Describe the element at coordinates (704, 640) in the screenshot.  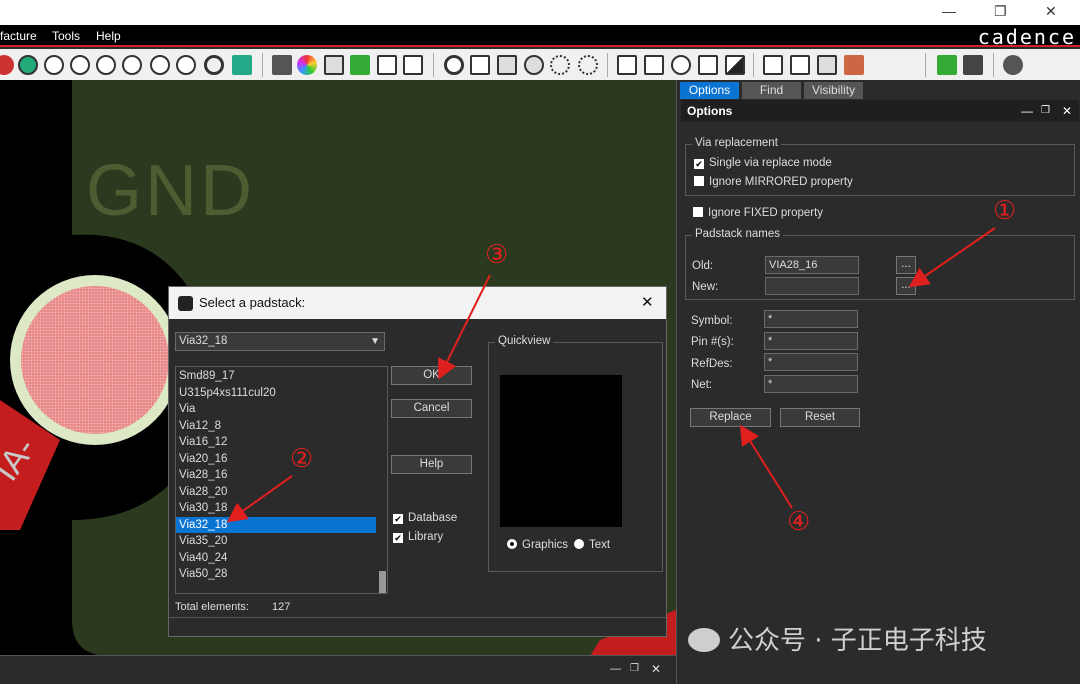
I see `wechat-icon` at that location.